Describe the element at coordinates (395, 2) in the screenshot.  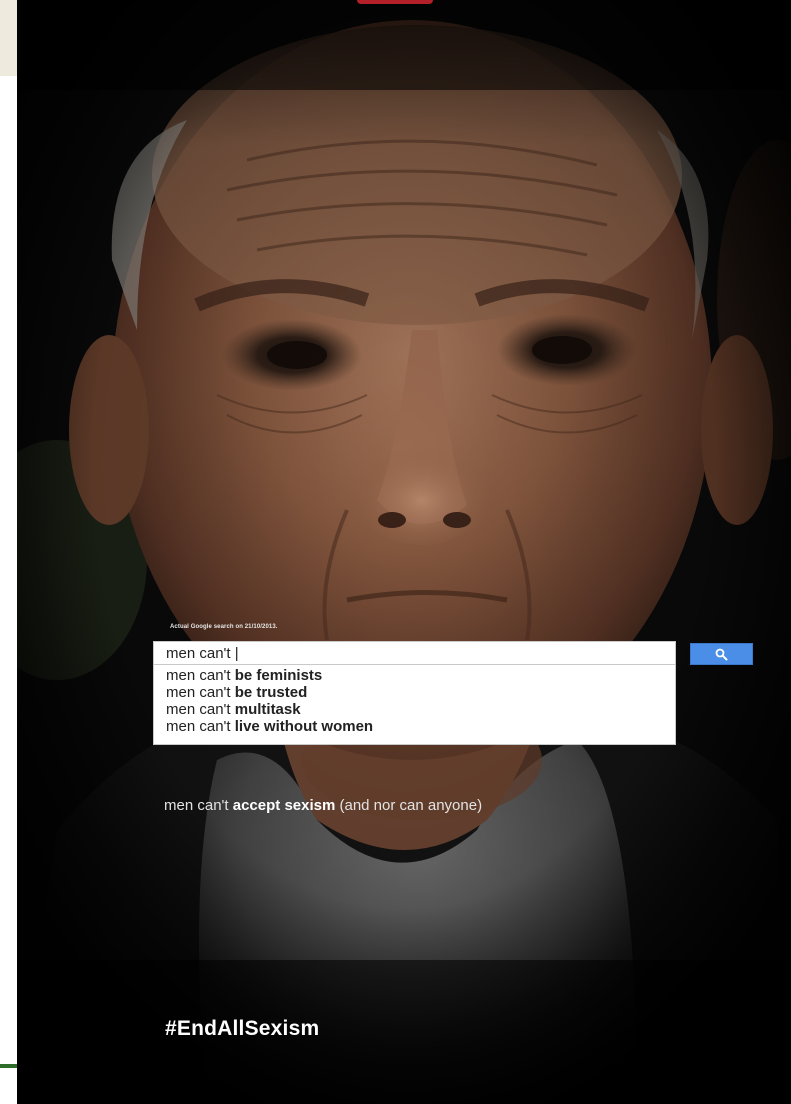
I see `red-logo-fragment` at that location.